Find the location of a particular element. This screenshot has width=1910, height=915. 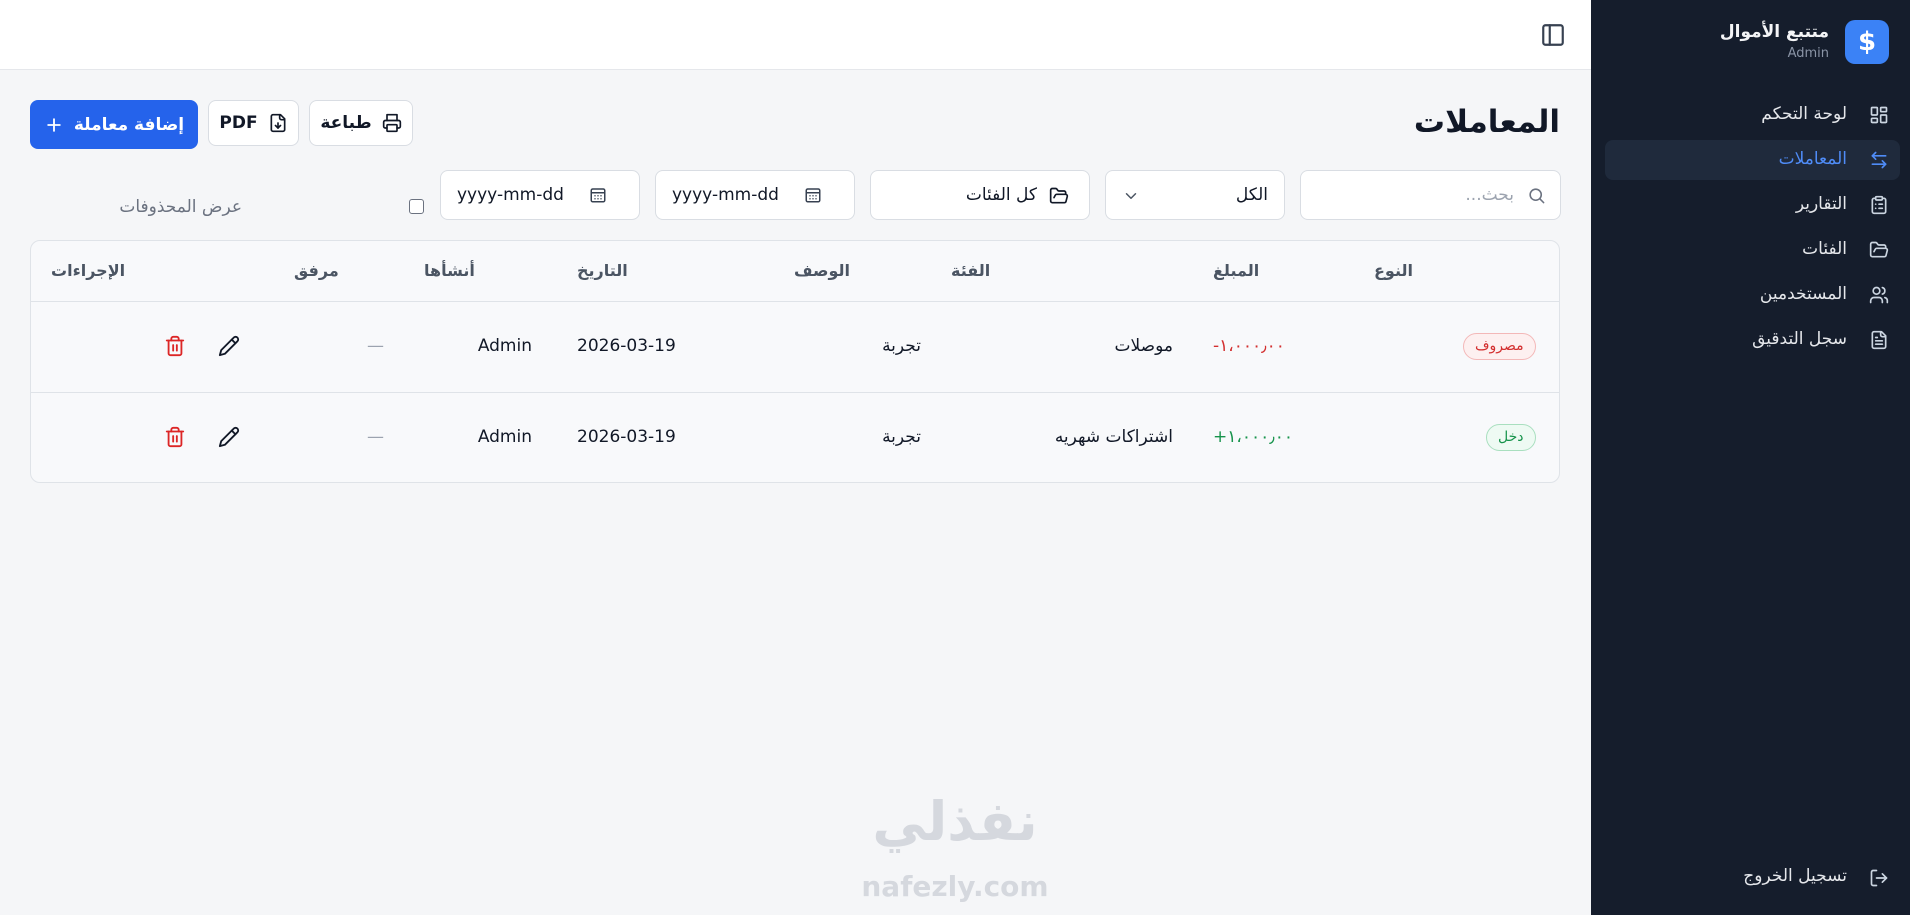

user-role: Admin is located at coordinates (1808, 53).